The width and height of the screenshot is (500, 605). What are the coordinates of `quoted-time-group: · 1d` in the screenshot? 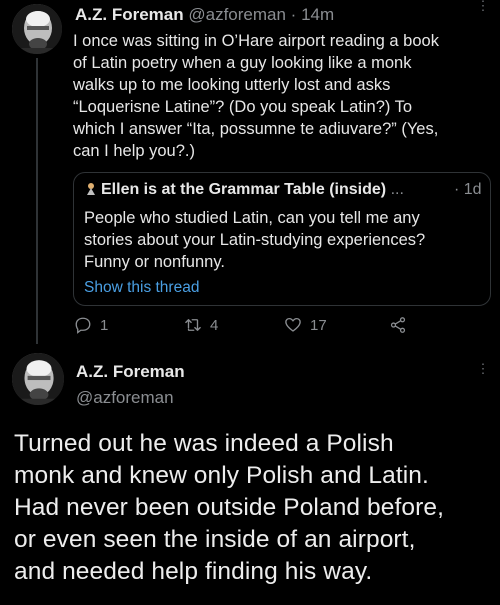 It's located at (468, 190).